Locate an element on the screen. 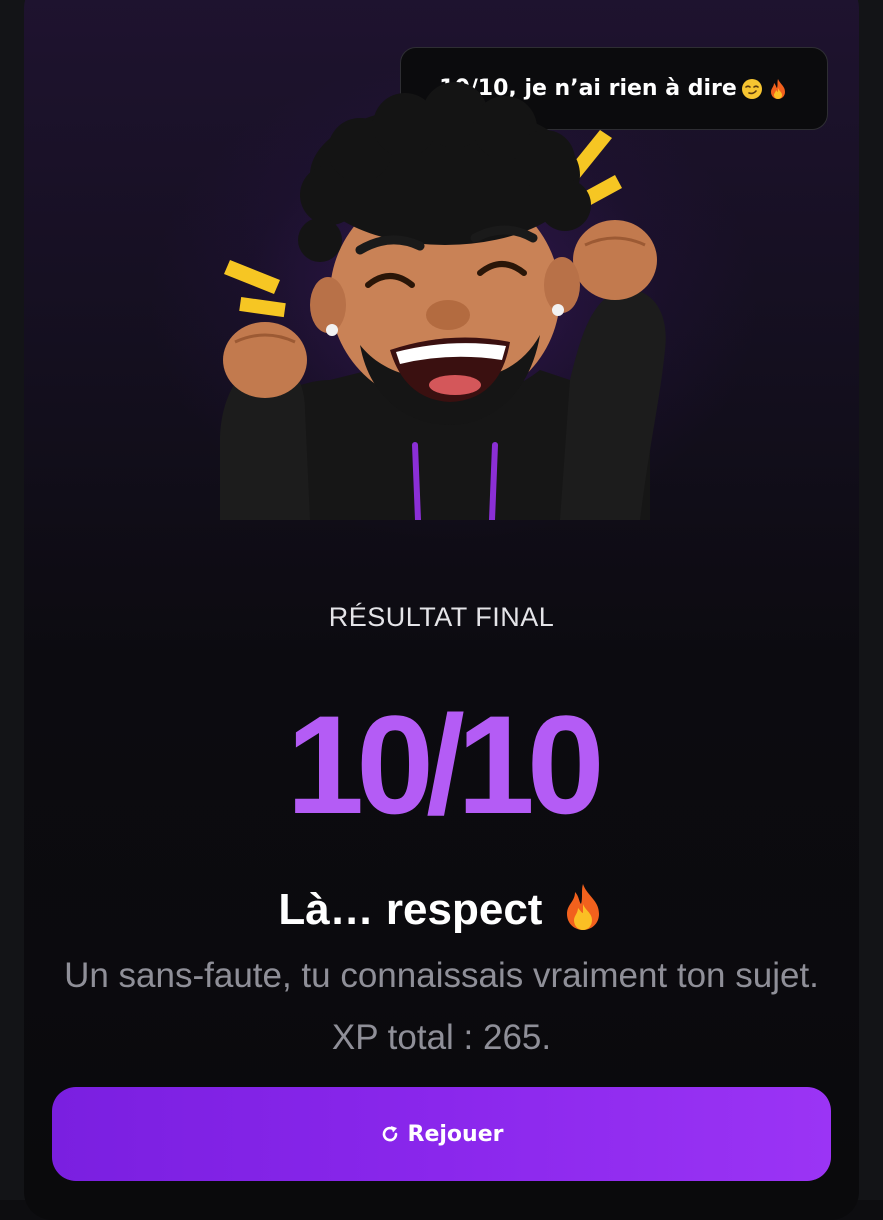 The image size is (883, 1220). result-label: RÉSULTAT FINAL is located at coordinates (441, 617).